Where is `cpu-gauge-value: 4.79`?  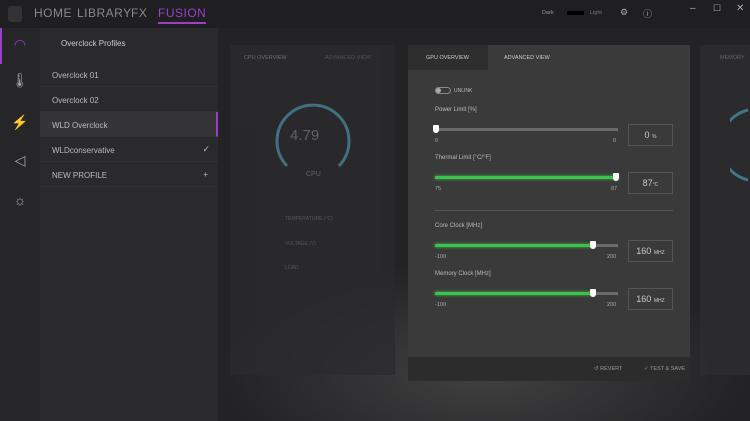 cpu-gauge-value: 4.79 is located at coordinates (305, 135).